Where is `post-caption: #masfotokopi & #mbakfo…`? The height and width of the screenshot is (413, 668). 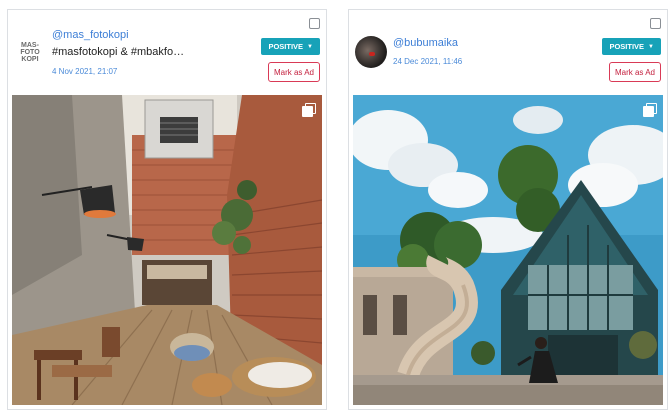 post-caption: #masfotokopi & #mbakfo… is located at coordinates (118, 52).